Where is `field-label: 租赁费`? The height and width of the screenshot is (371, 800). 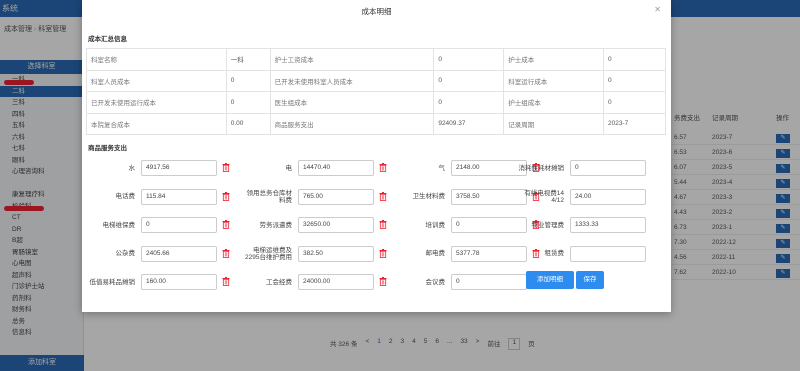 field-label: 租赁费 is located at coordinates (554, 253).